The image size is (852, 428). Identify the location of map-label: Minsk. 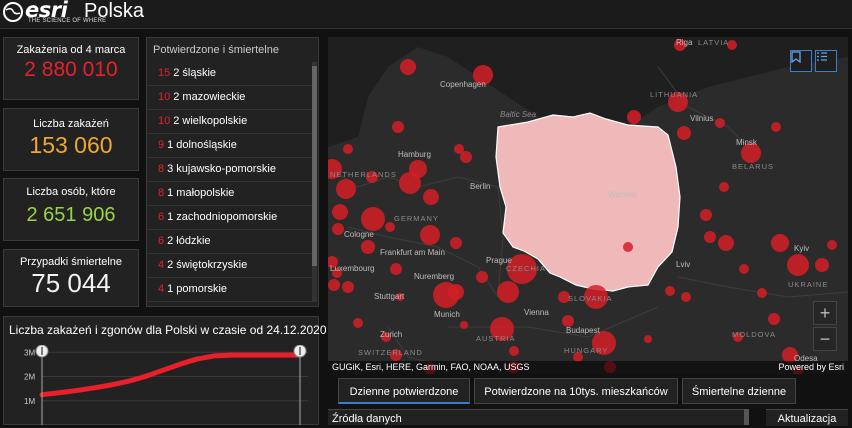
(747, 142).